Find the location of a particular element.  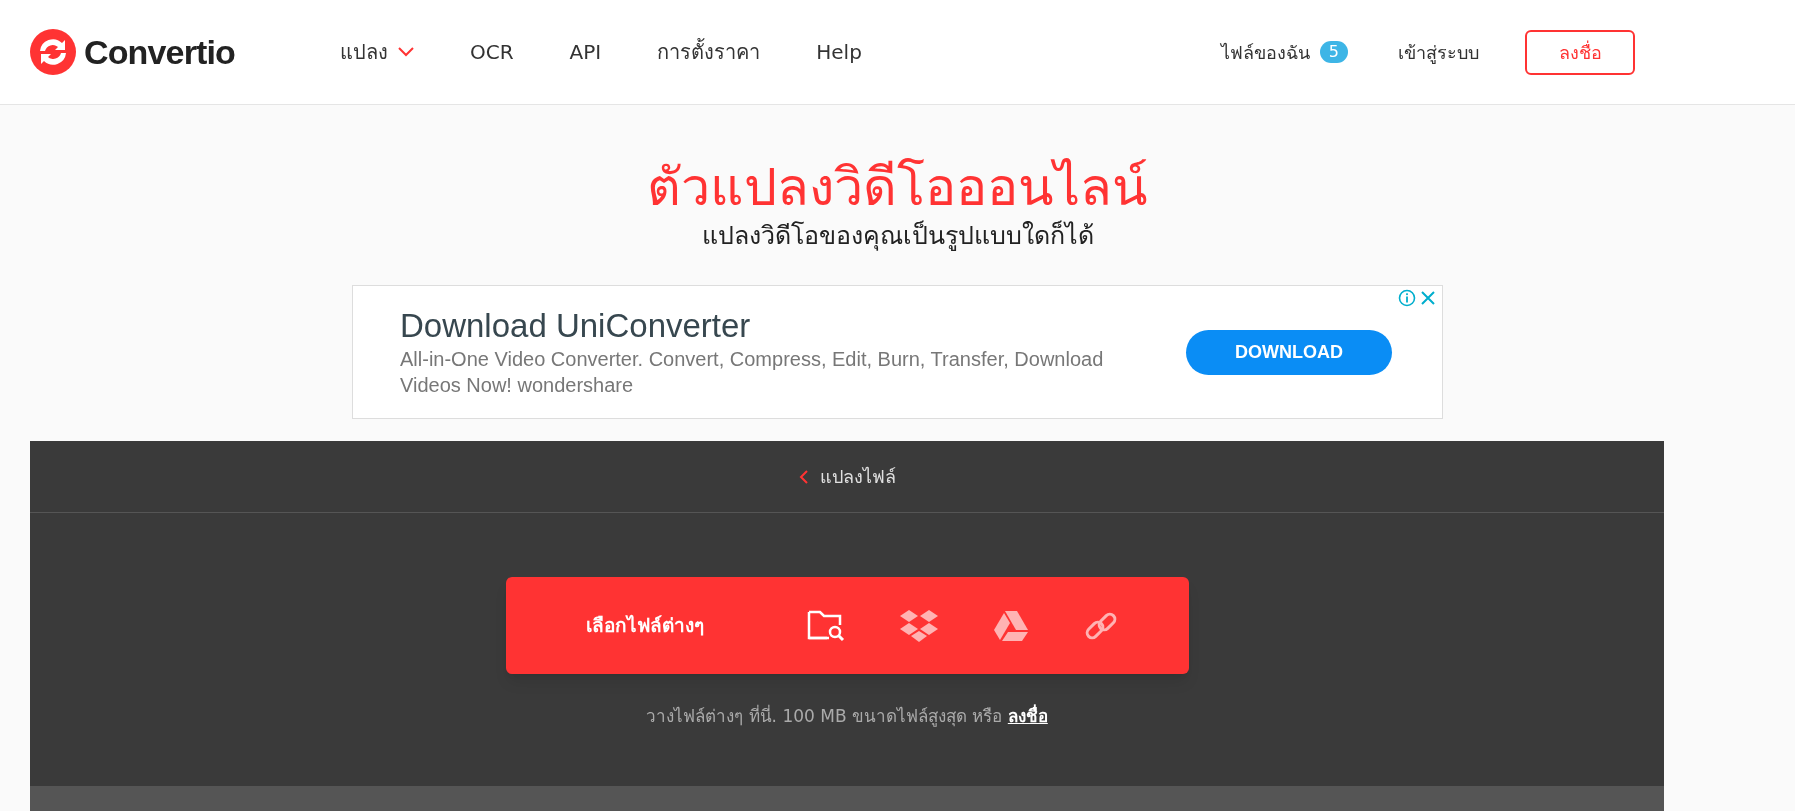

nav-link: OCR is located at coordinates (492, 52).